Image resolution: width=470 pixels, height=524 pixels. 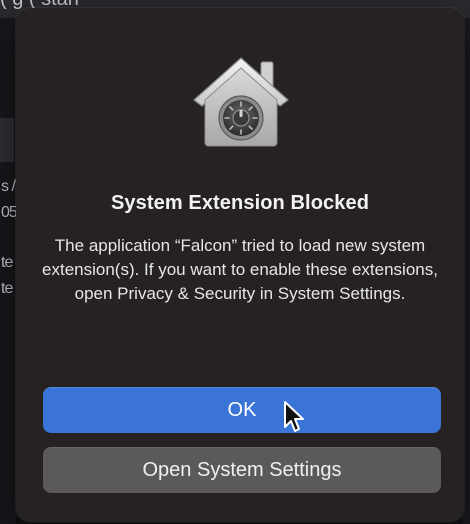 I want to click on background-window-left-edge: s / 05 te te, so click(x=9, y=271).